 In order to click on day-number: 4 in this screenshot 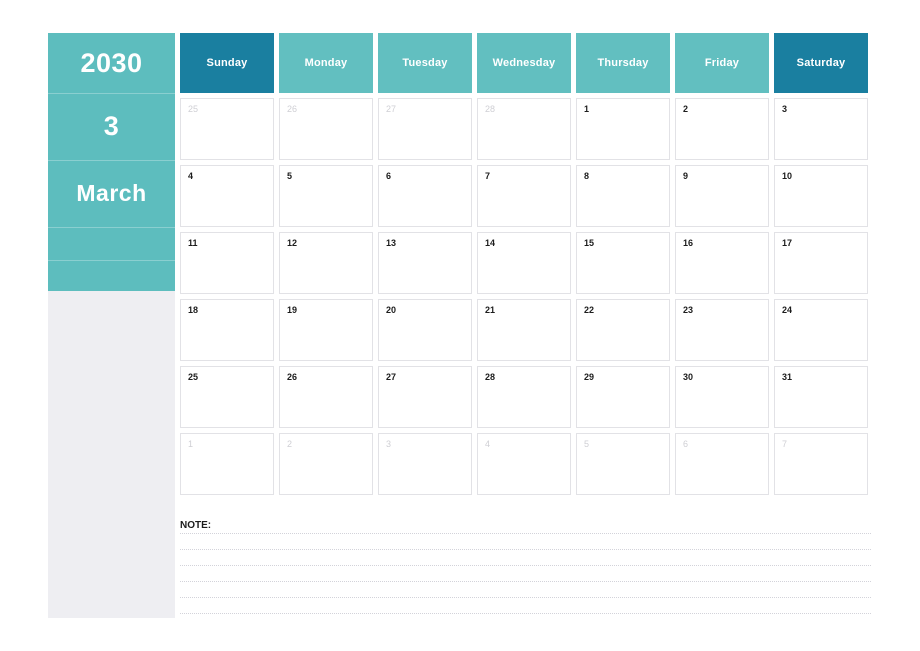, I will do `click(191, 176)`.